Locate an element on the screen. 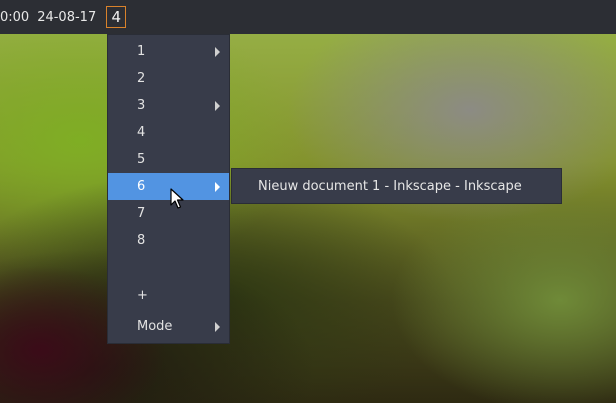  menu-item-mode: Mode is located at coordinates (168, 326).